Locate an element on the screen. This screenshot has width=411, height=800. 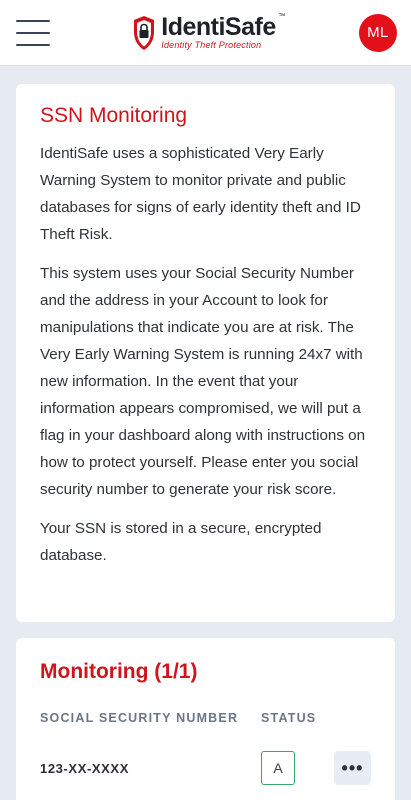
more-options-button: ••• is located at coordinates (352, 768).